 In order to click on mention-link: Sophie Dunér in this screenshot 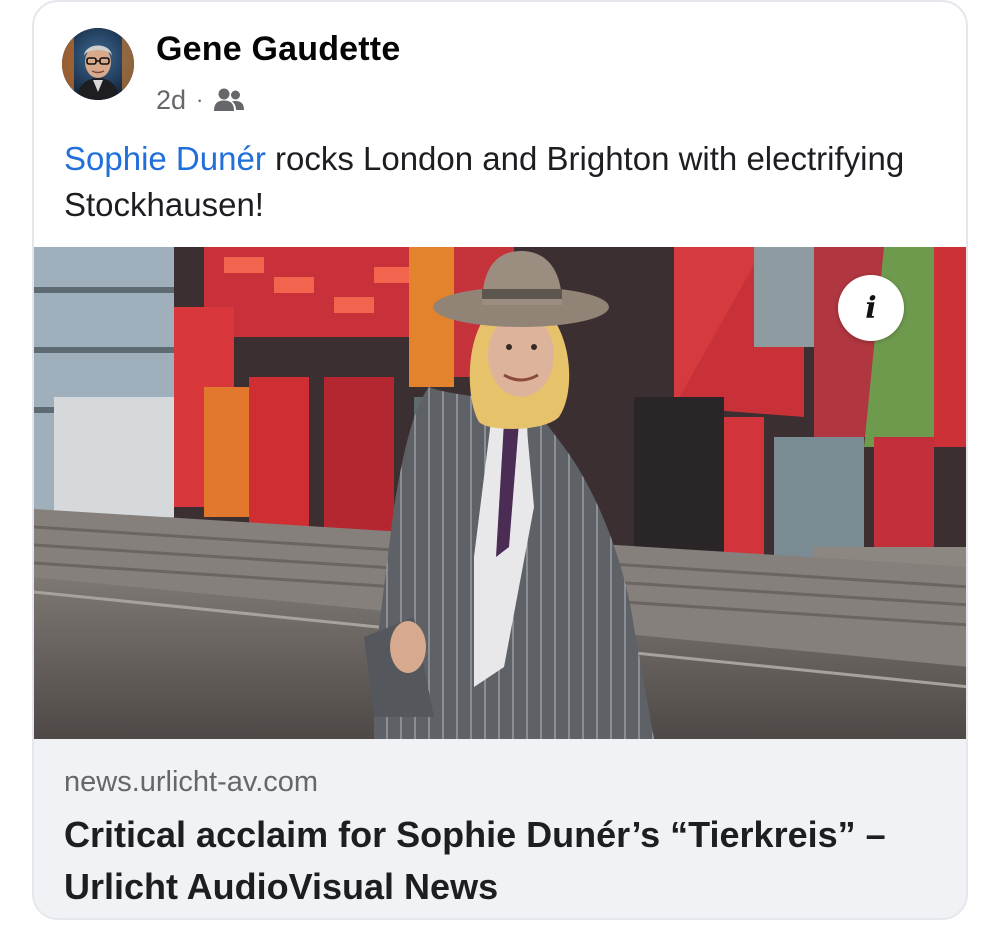, I will do `click(165, 158)`.